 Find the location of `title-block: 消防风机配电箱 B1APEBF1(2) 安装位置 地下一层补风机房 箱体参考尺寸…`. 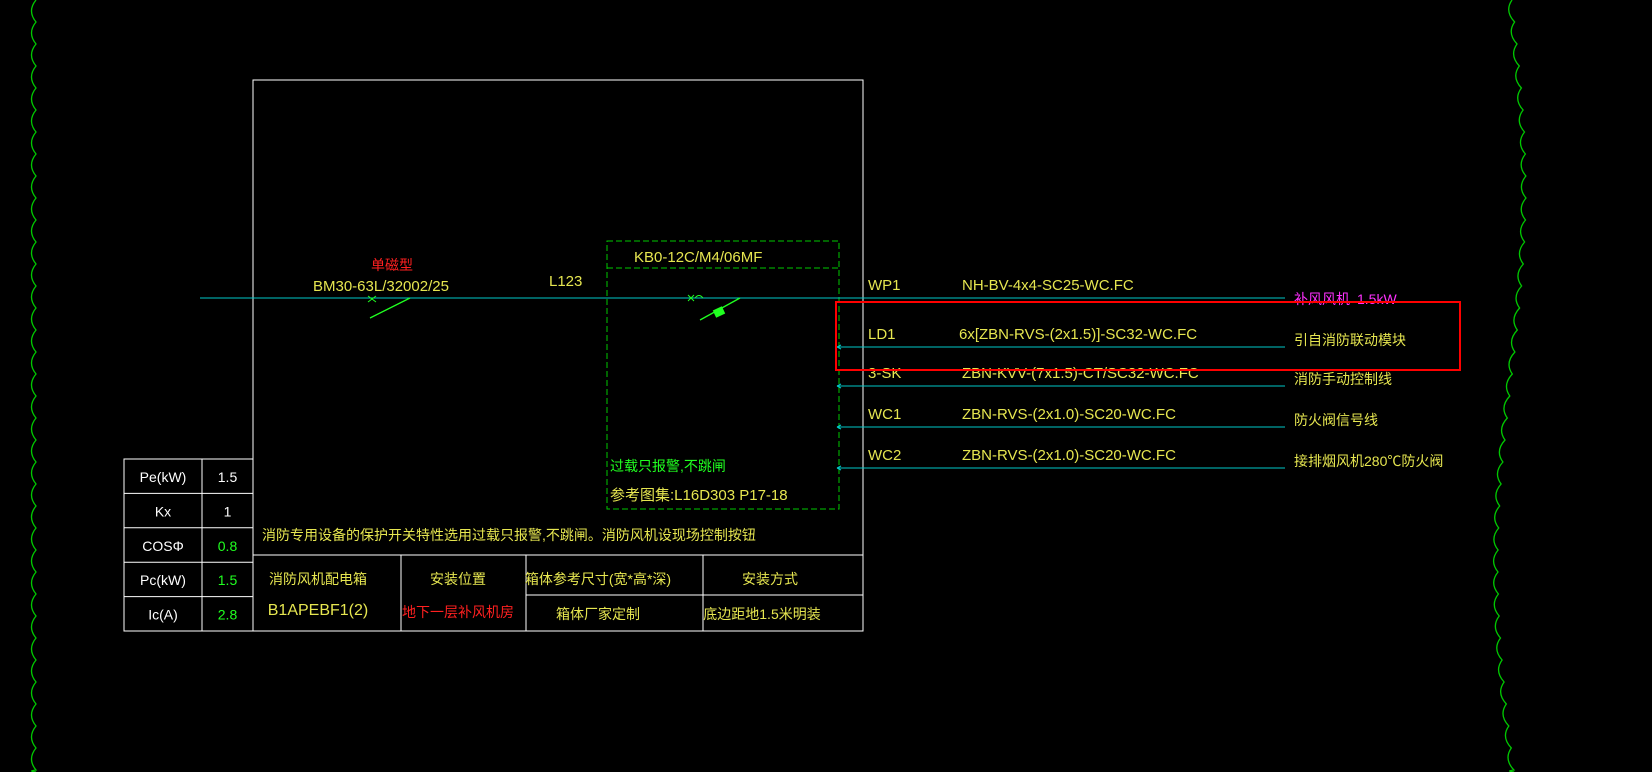

title-block: 消防风机配电箱 B1APEBF1(2) 安装位置 地下一层补风机房 箱体参考尺寸… is located at coordinates (558, 592).